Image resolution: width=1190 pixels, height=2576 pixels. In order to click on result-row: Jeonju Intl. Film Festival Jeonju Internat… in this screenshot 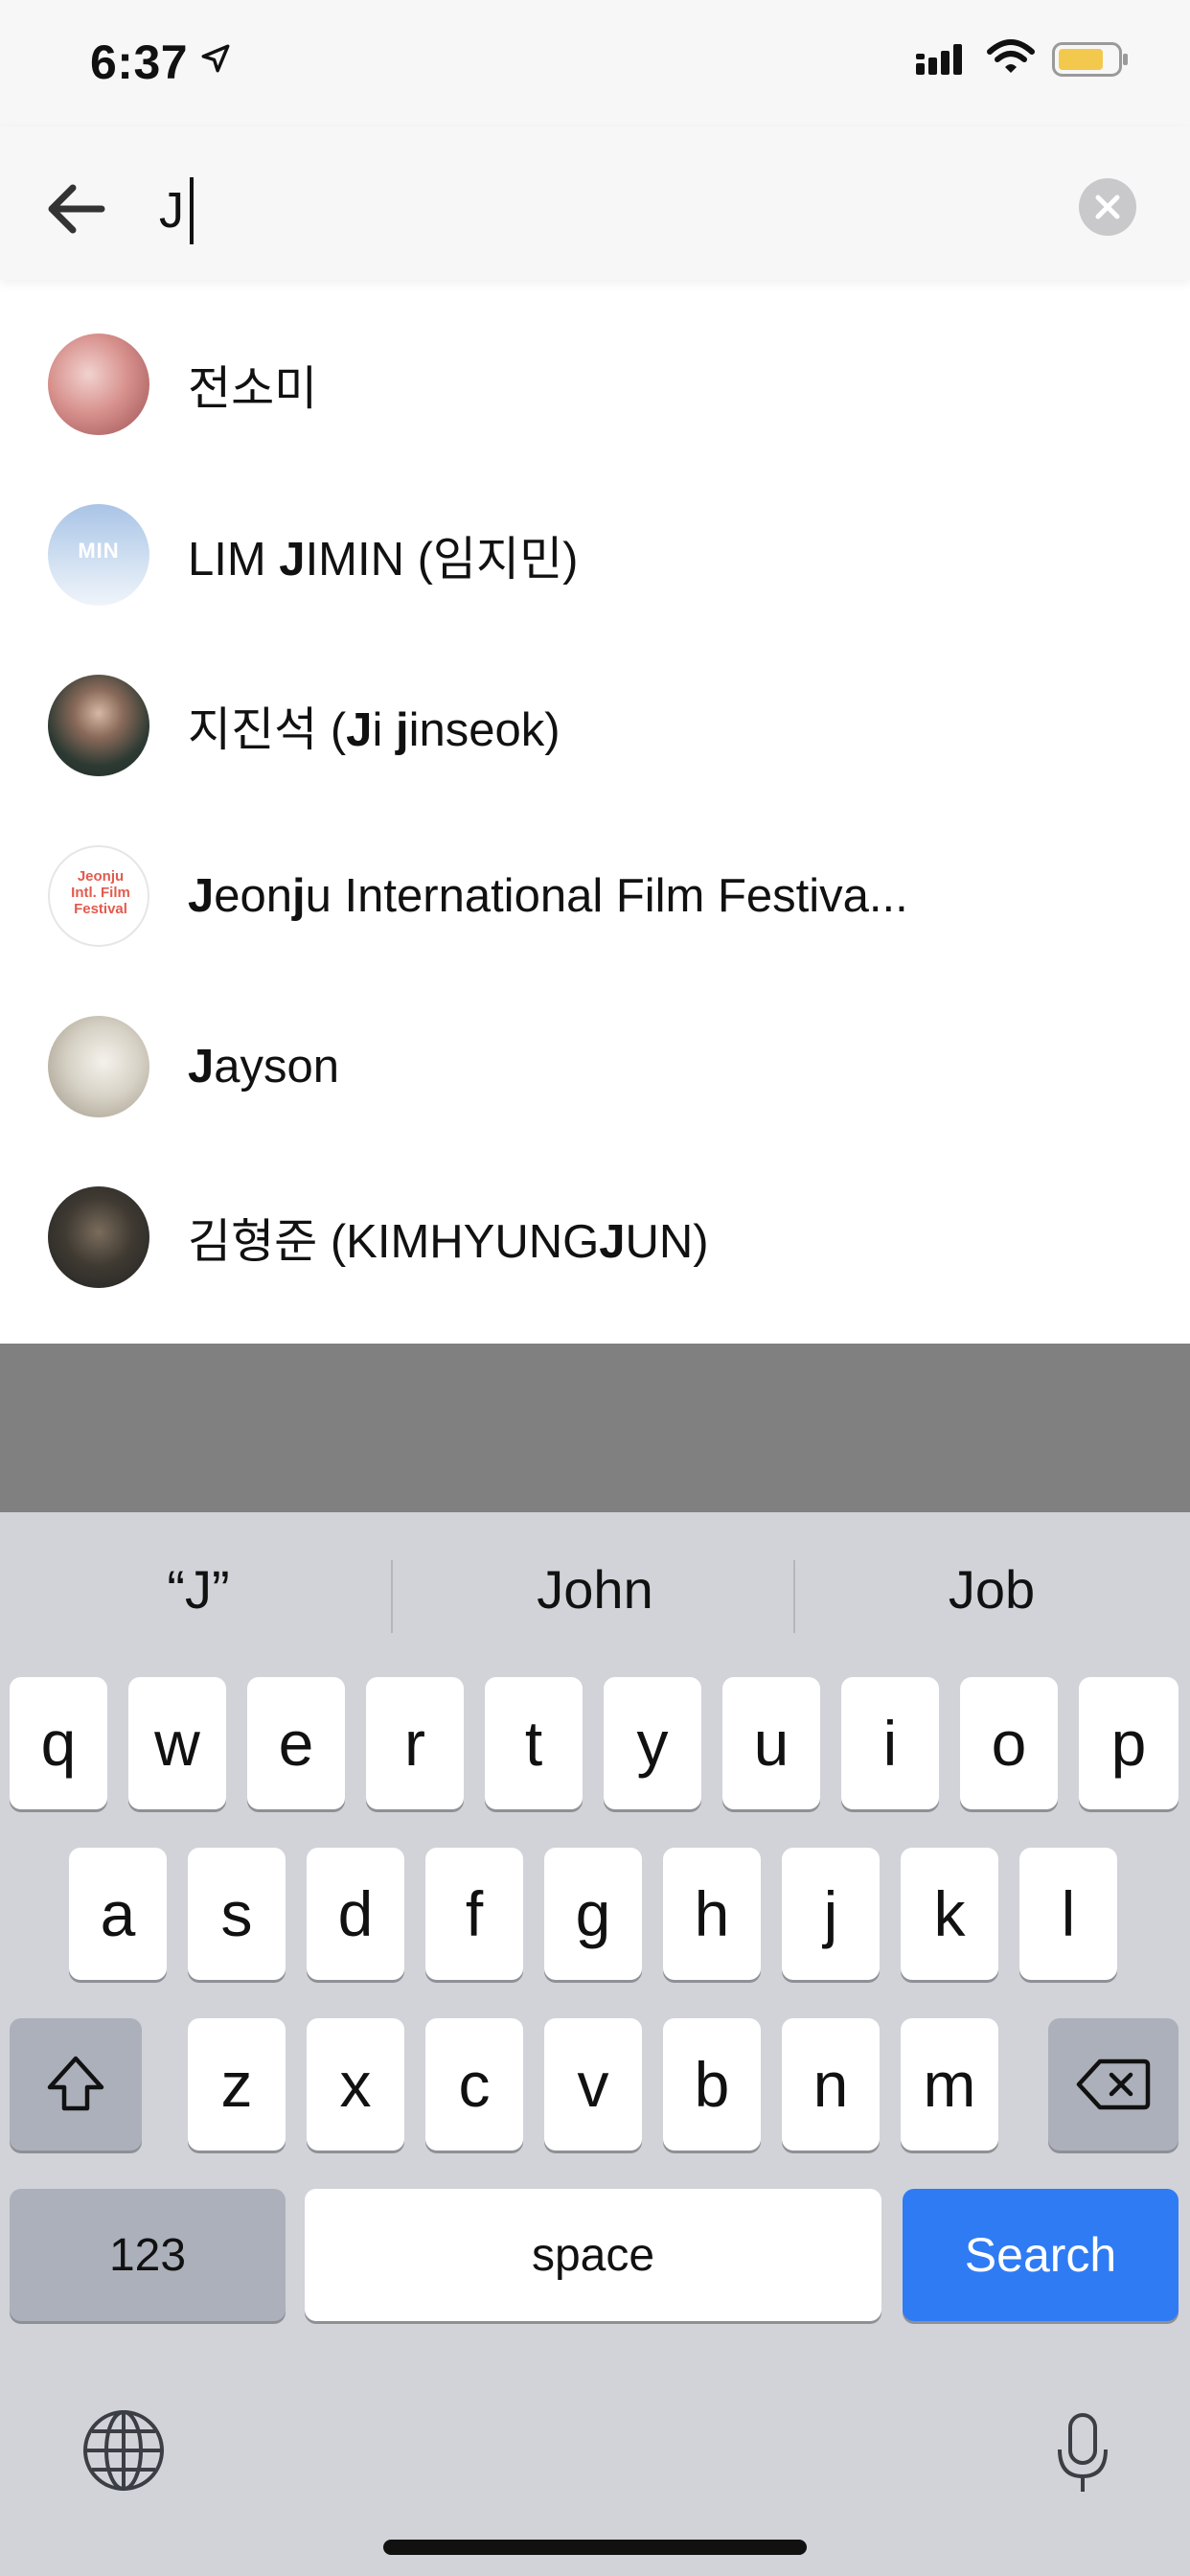, I will do `click(595, 896)`.